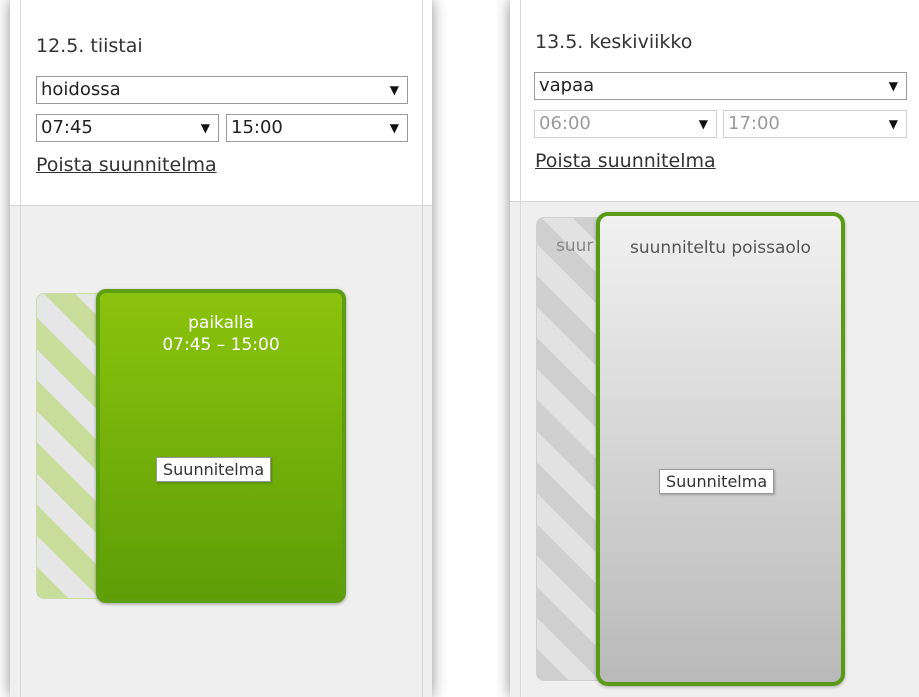  I want to click on planned-presence-card: paikalla 07:45 – 15:00 Suunnitelma, so click(221, 446).